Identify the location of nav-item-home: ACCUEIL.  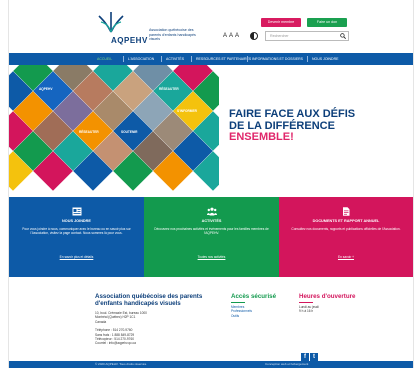
(104, 59).